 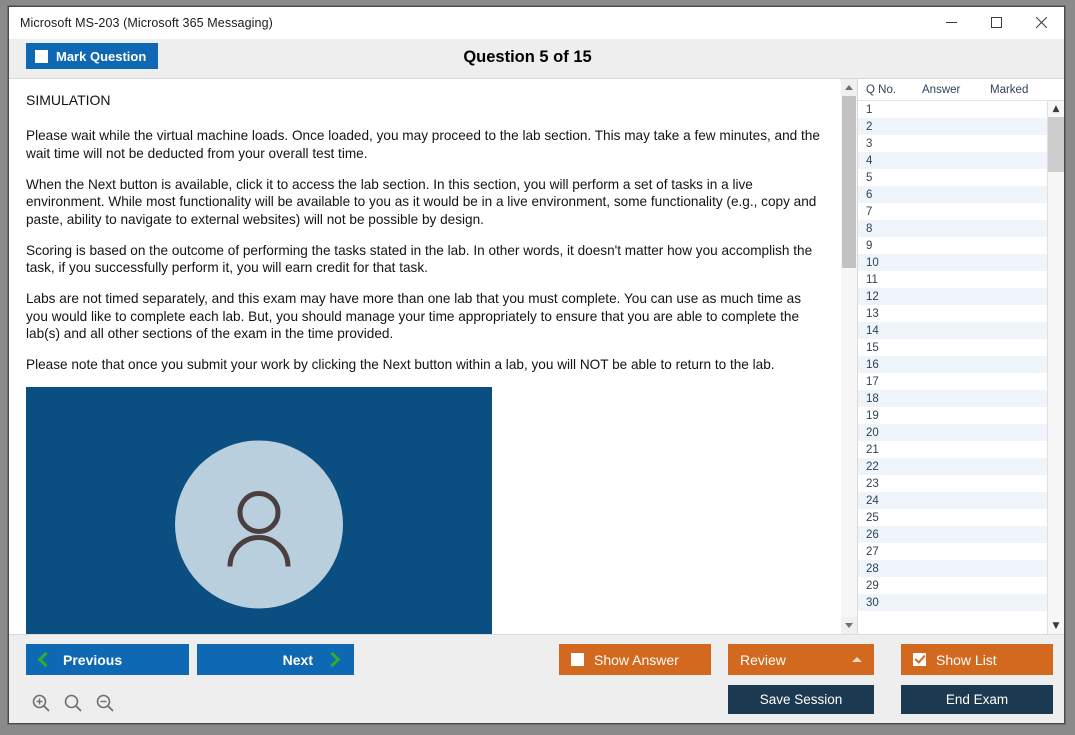 What do you see at coordinates (952, 313) in the screenshot?
I see `question-list-row: 13` at bounding box center [952, 313].